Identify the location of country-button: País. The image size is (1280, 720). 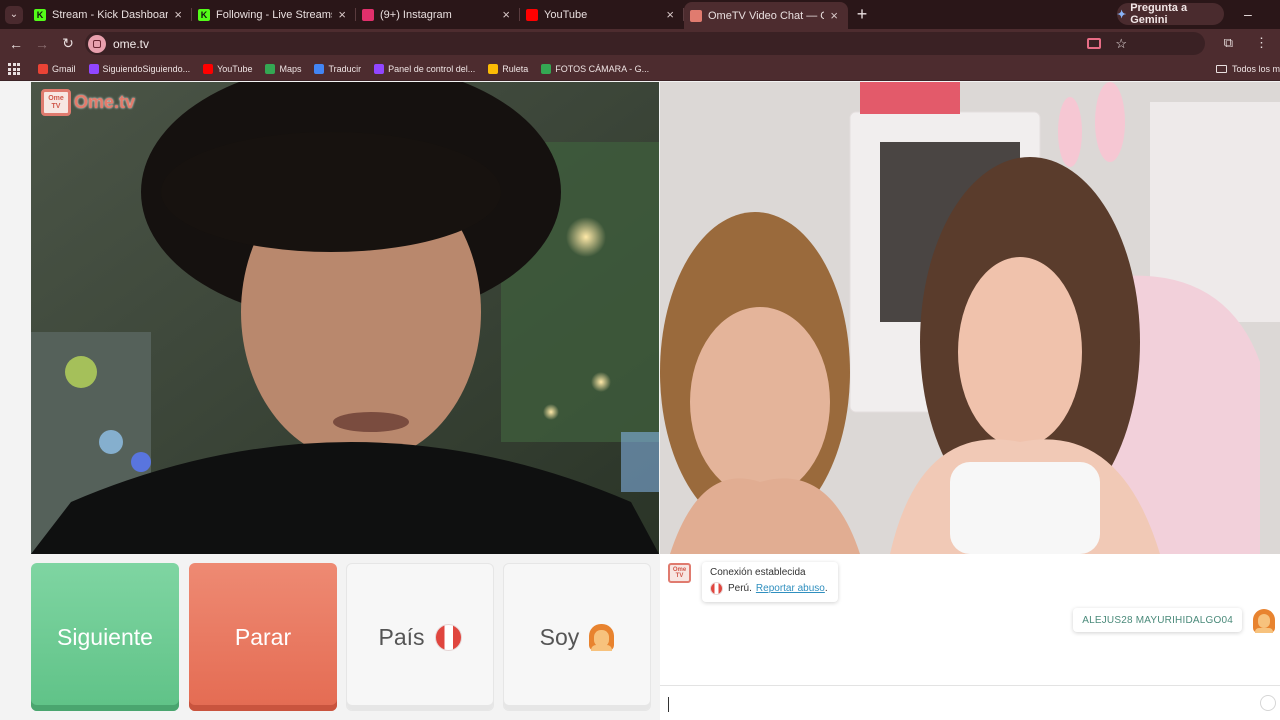
(420, 637).